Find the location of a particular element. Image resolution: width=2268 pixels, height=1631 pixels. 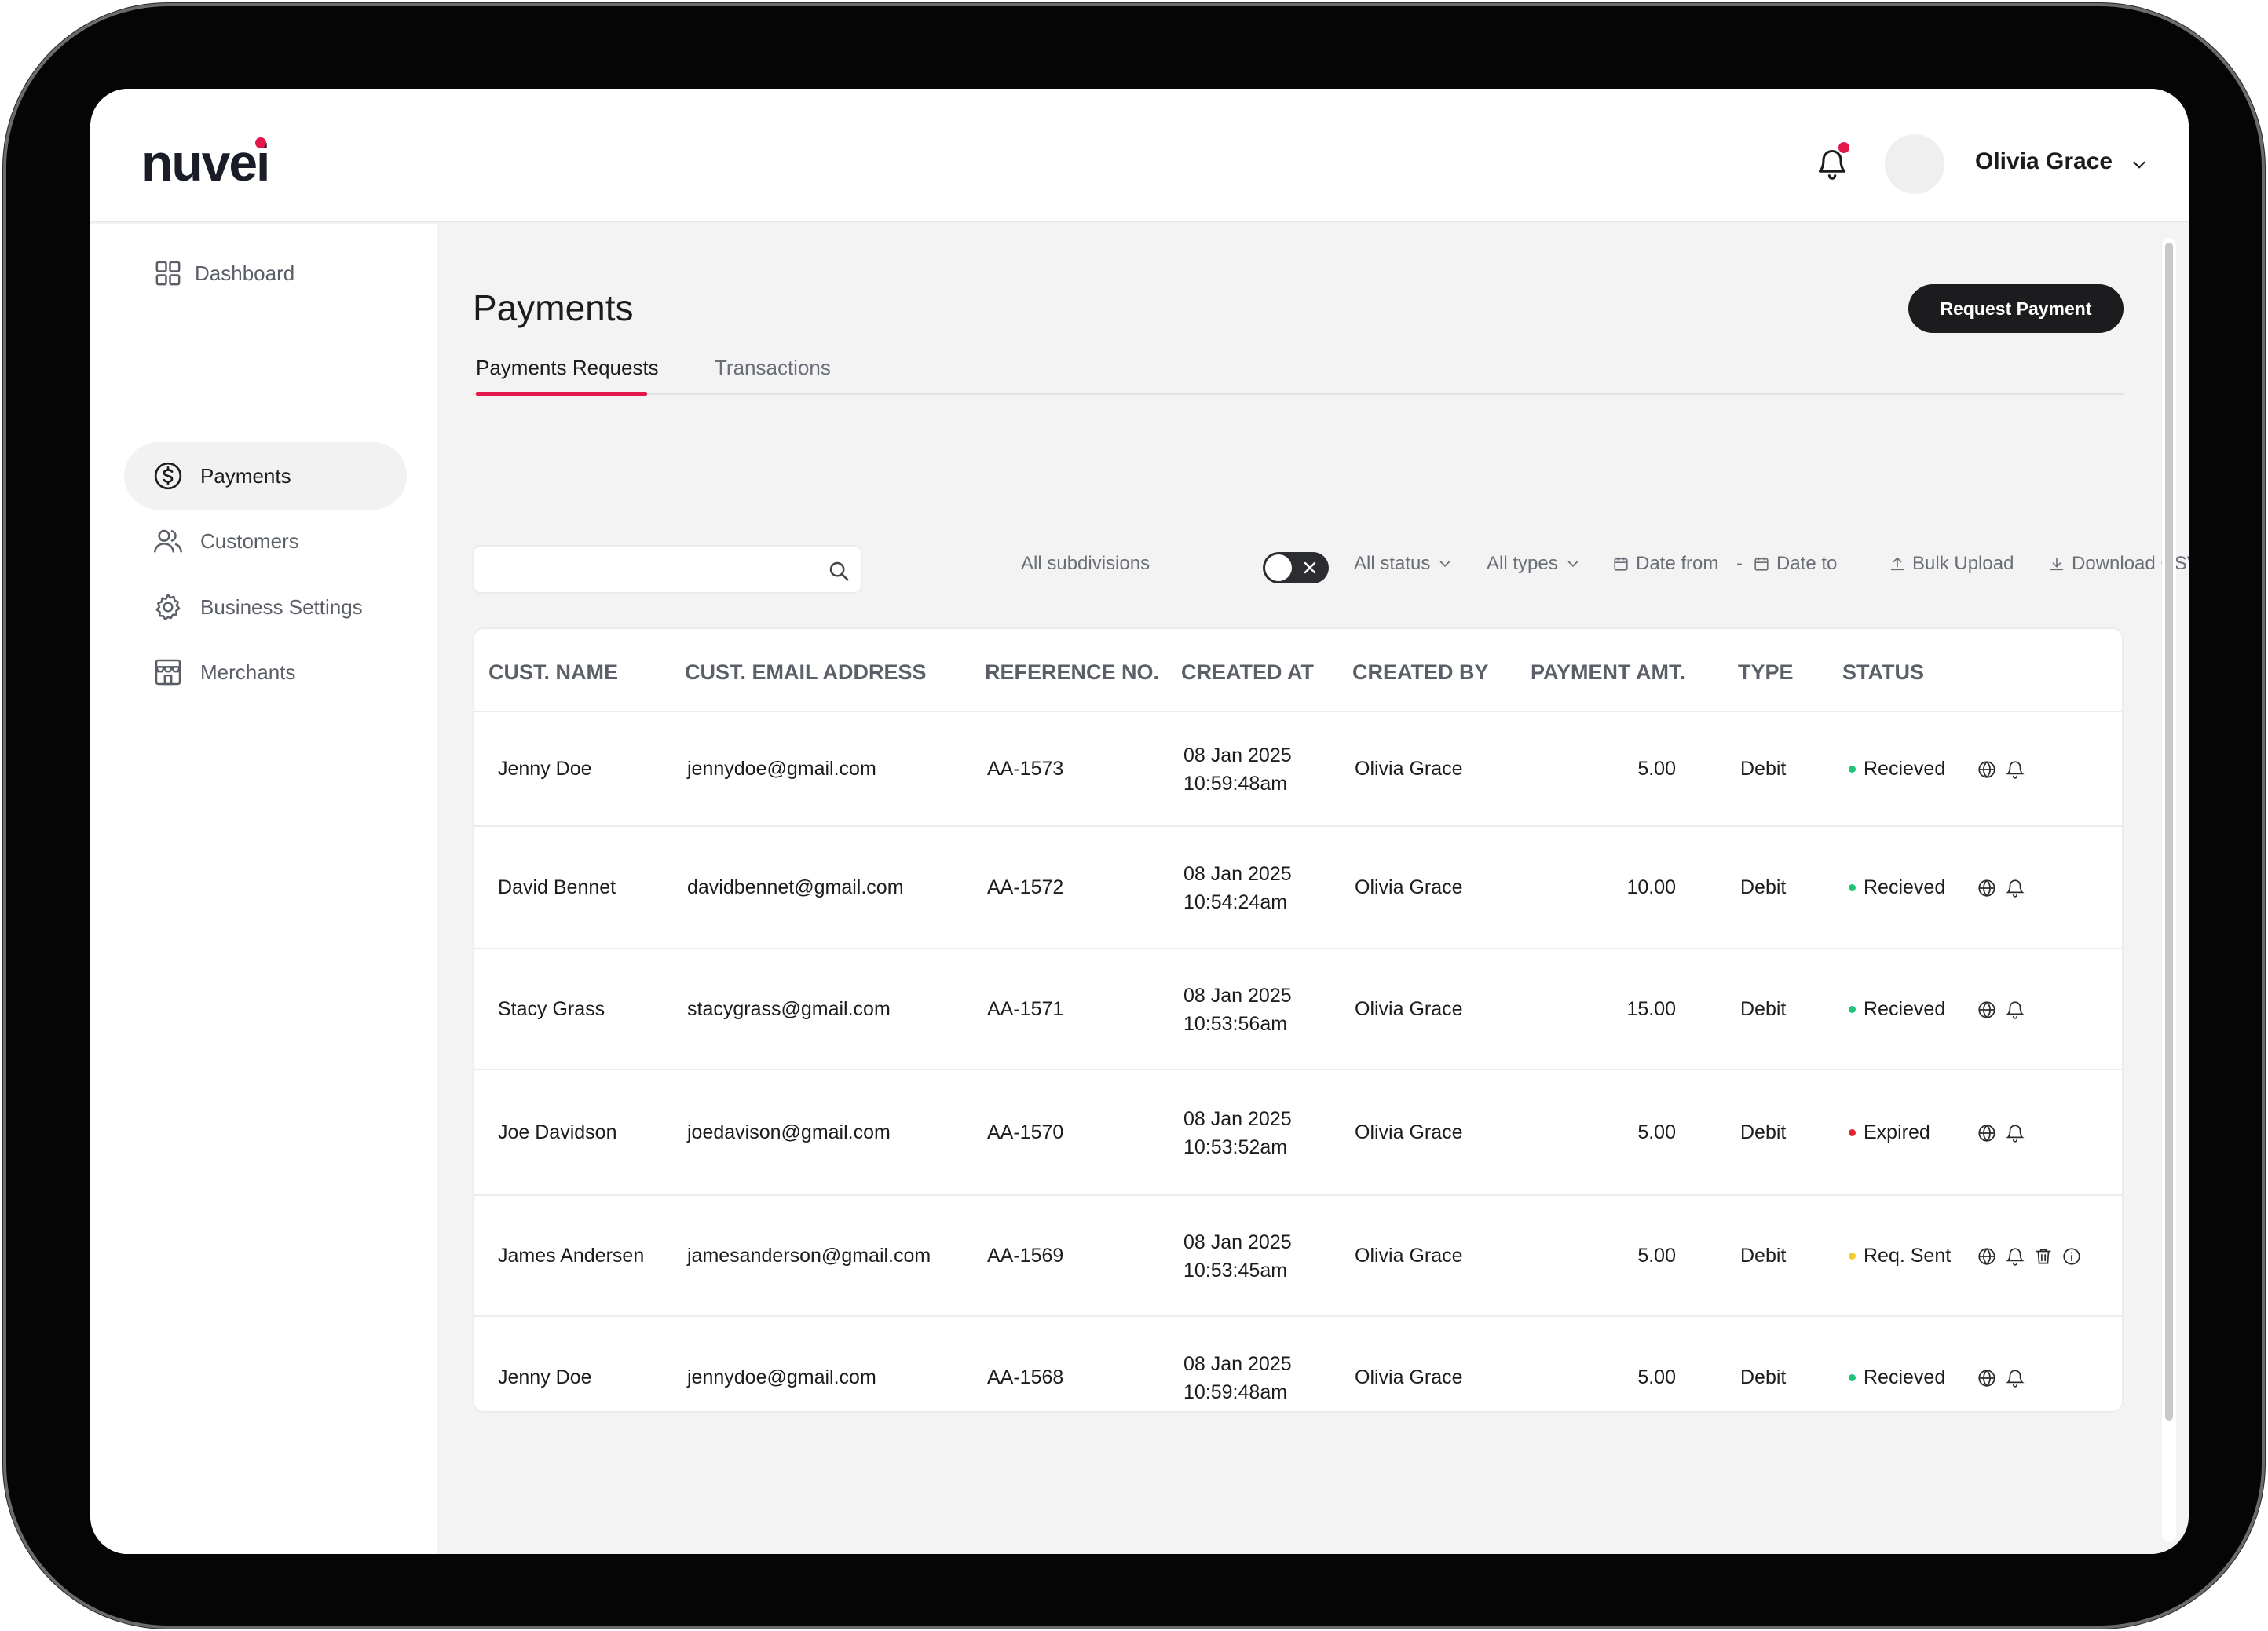

toggle-knob is located at coordinates (1279, 568).